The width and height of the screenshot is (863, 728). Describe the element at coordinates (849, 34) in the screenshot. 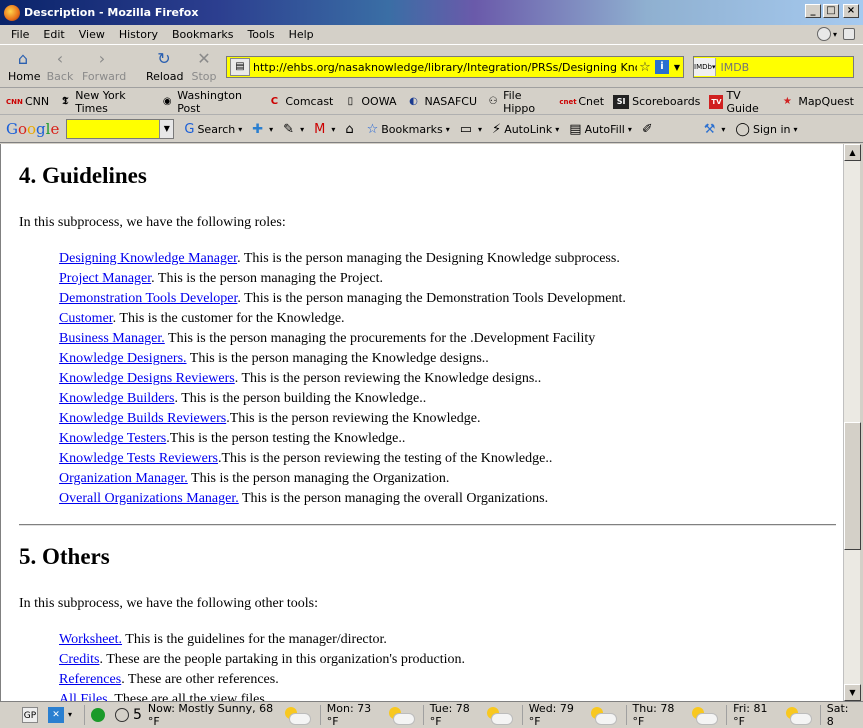

I see `go-icon` at that location.